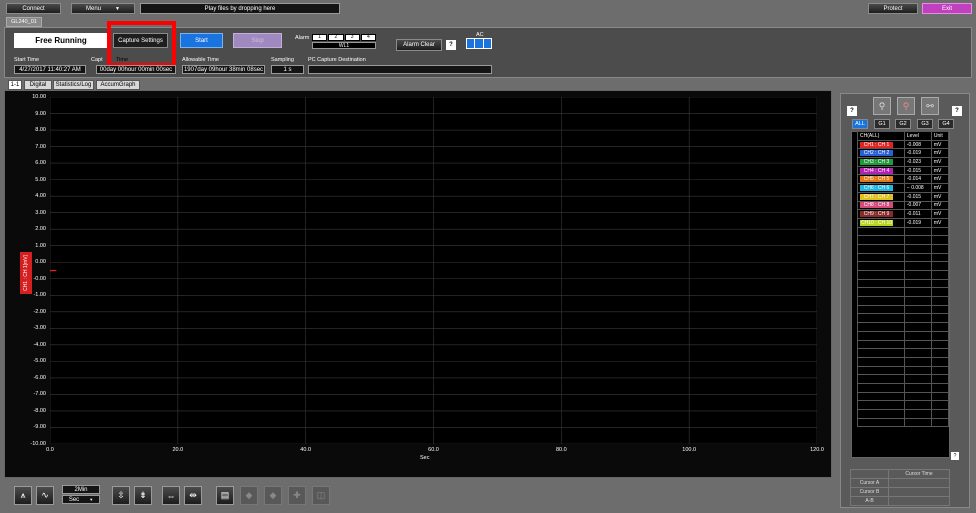 The height and width of the screenshot is (513, 976). What do you see at coordinates (925, 124) in the screenshot?
I see `group-tab-g3: G3` at bounding box center [925, 124].